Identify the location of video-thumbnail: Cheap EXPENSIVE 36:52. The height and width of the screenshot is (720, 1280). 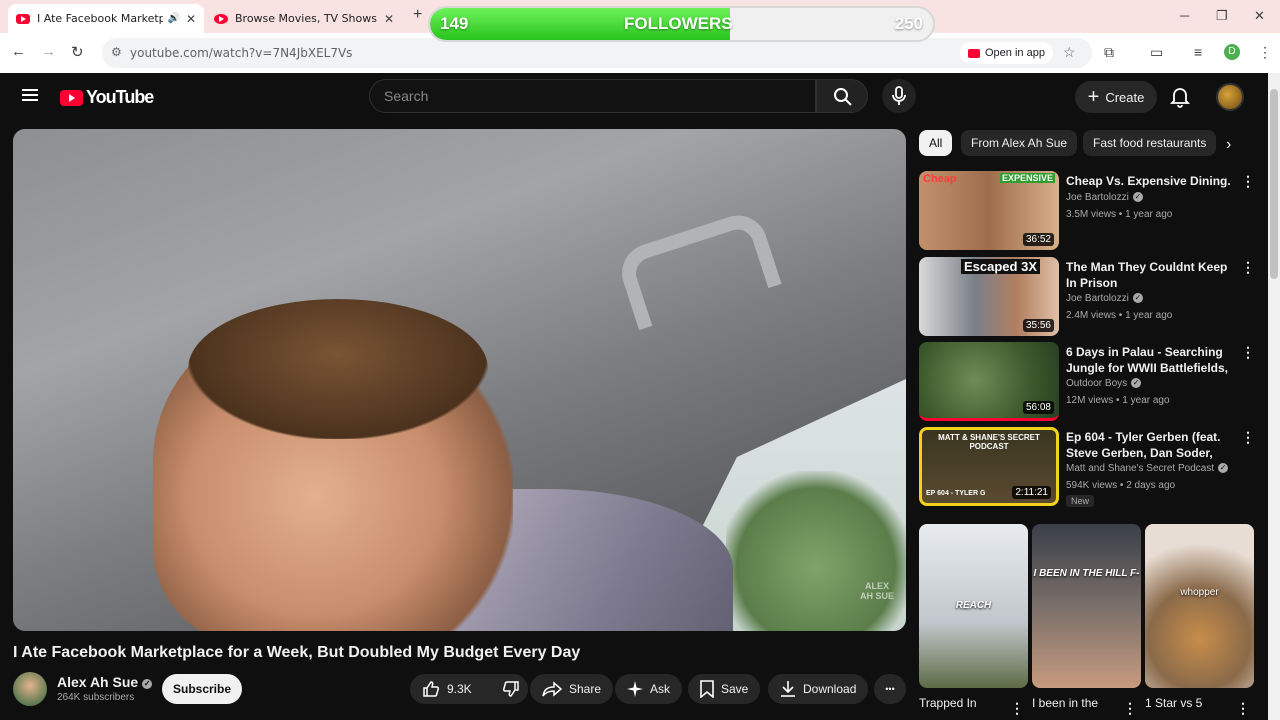
(989, 210).